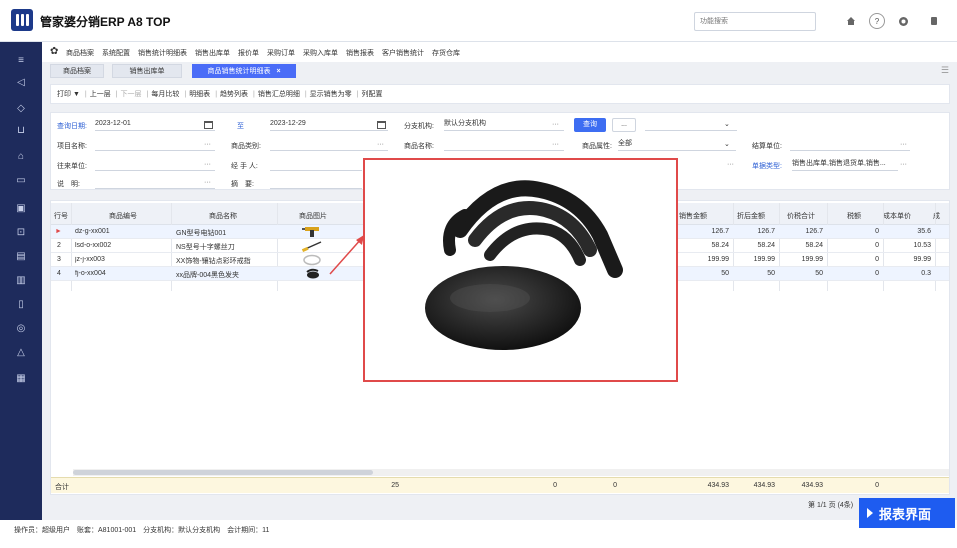 The width and height of the screenshot is (957, 548). What do you see at coordinates (62, 487) in the screenshot?
I see `footer-label: 合计` at bounding box center [62, 487].